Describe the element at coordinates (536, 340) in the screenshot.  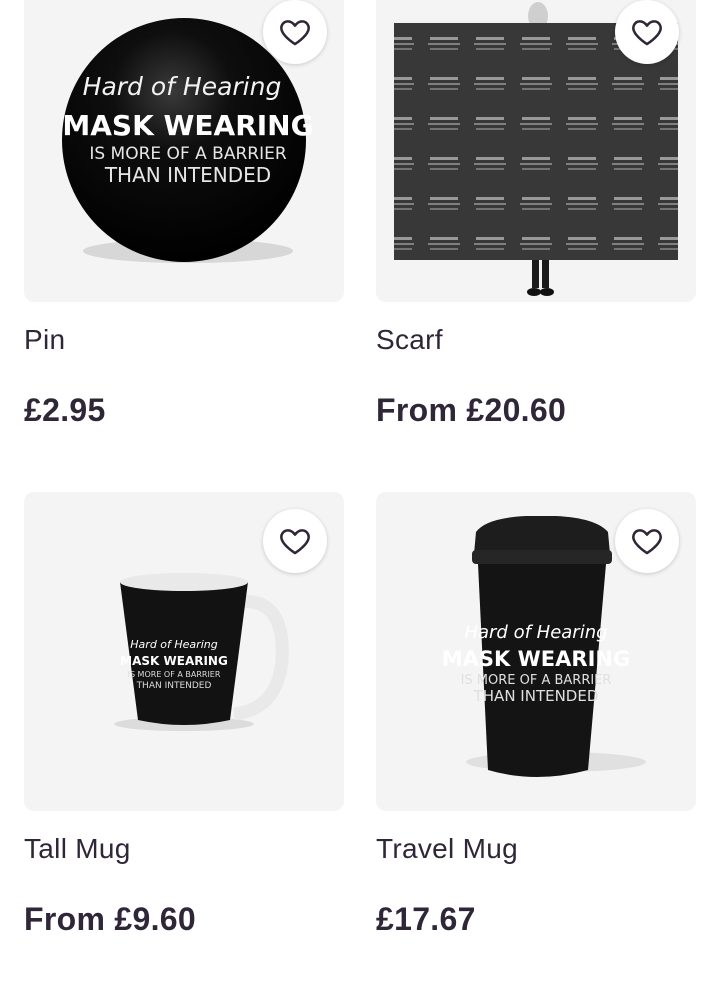
I see `product-name: Scarf` at that location.